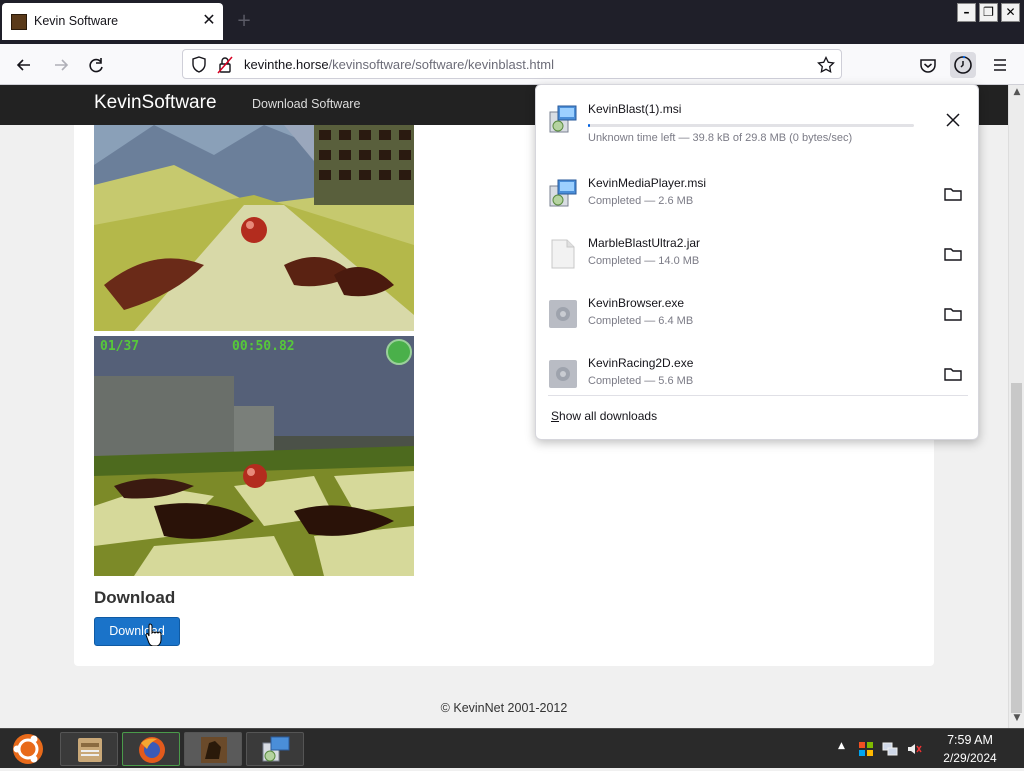 Image resolution: width=1024 pixels, height=771 pixels. What do you see at coordinates (988, 12) in the screenshot?
I see `restore-window-button: ❐` at bounding box center [988, 12].